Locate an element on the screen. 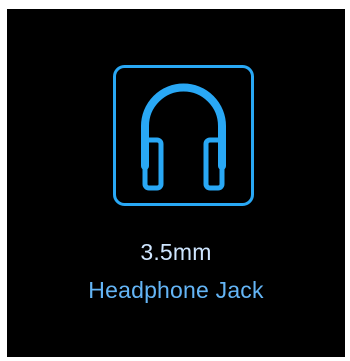 This screenshot has height=361, width=350. feature-size-label: 3.5mm is located at coordinates (176, 252).